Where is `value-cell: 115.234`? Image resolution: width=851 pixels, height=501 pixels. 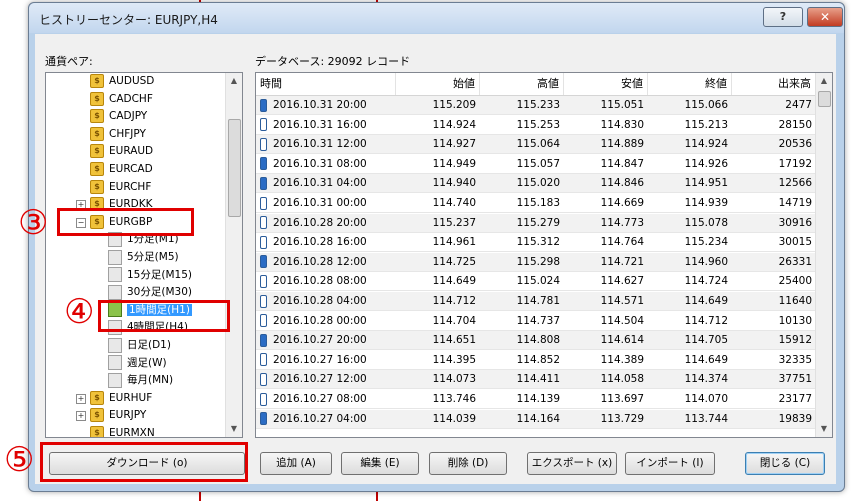
value-cell: 115.234 is located at coordinates (706, 242).